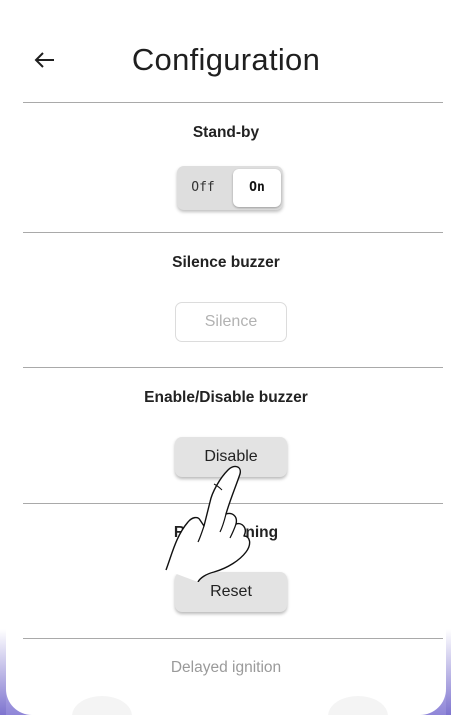 The height and width of the screenshot is (715, 451). Describe the element at coordinates (226, 397) in the screenshot. I see `enable-disable-buzzer-label: Enable/Disable buzzer` at that location.